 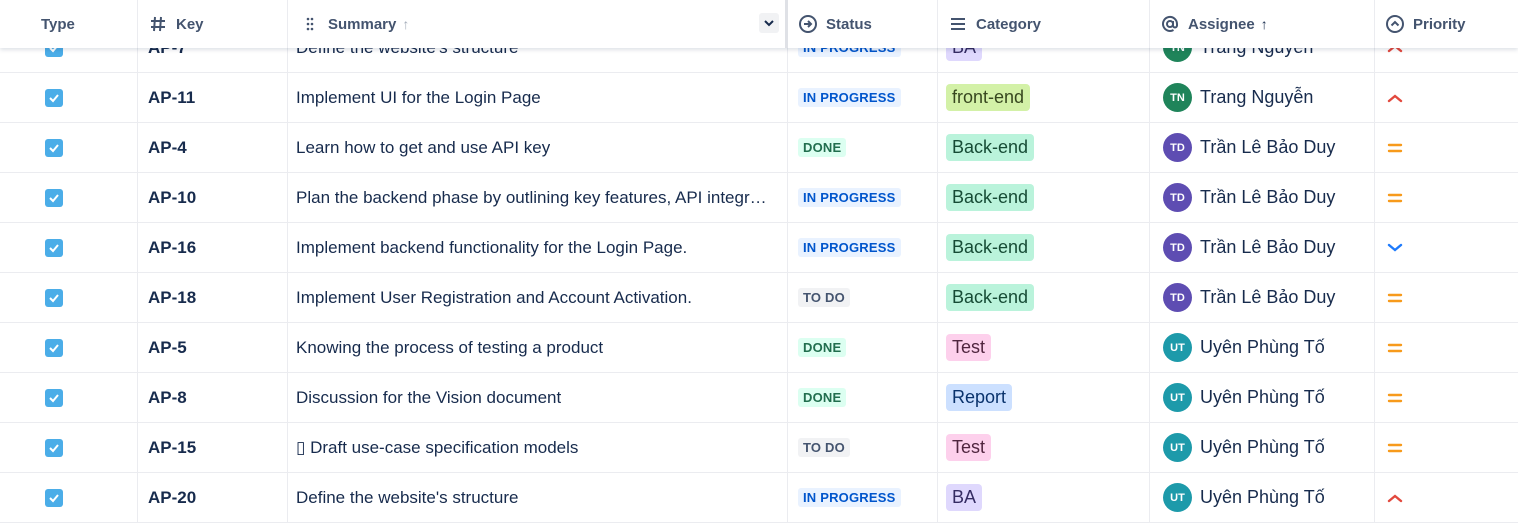 What do you see at coordinates (213, 24) in the screenshot?
I see `column-header-key: Key` at bounding box center [213, 24].